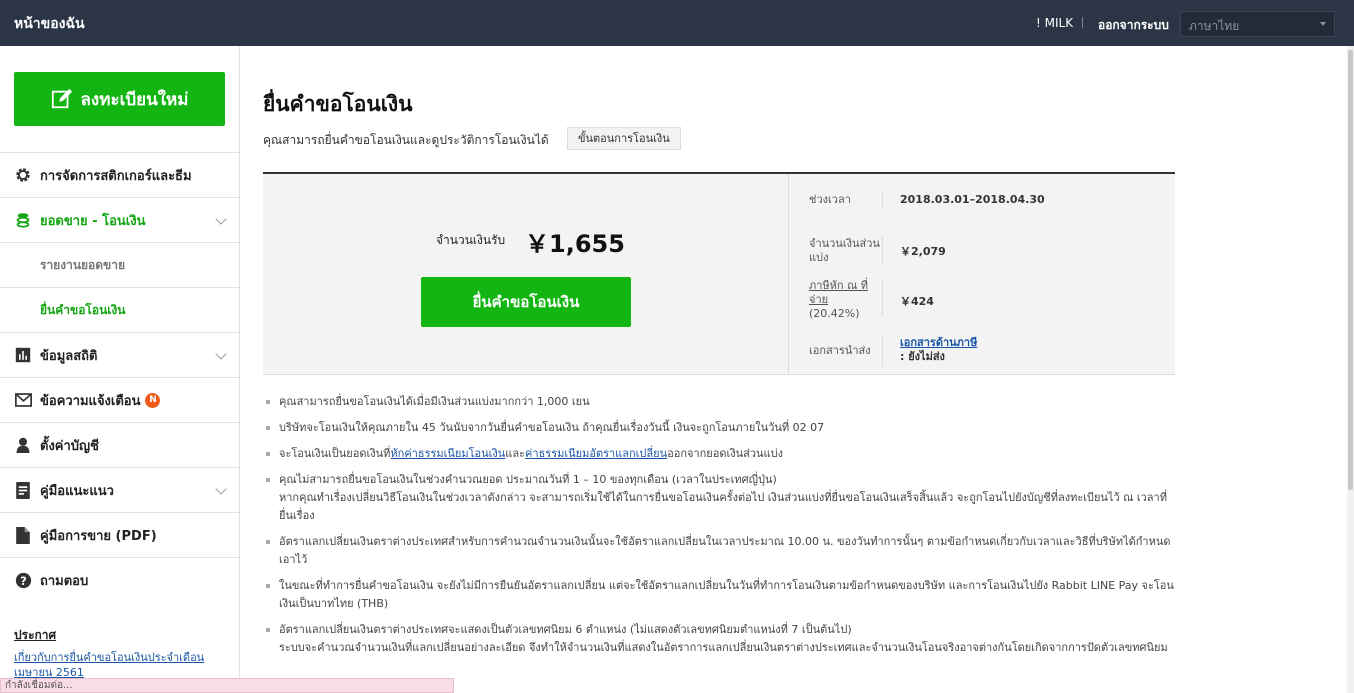  What do you see at coordinates (83, 309) in the screenshot?
I see `sidebar-item-label: ยื่นคำขอโอนเงิน` at bounding box center [83, 309].